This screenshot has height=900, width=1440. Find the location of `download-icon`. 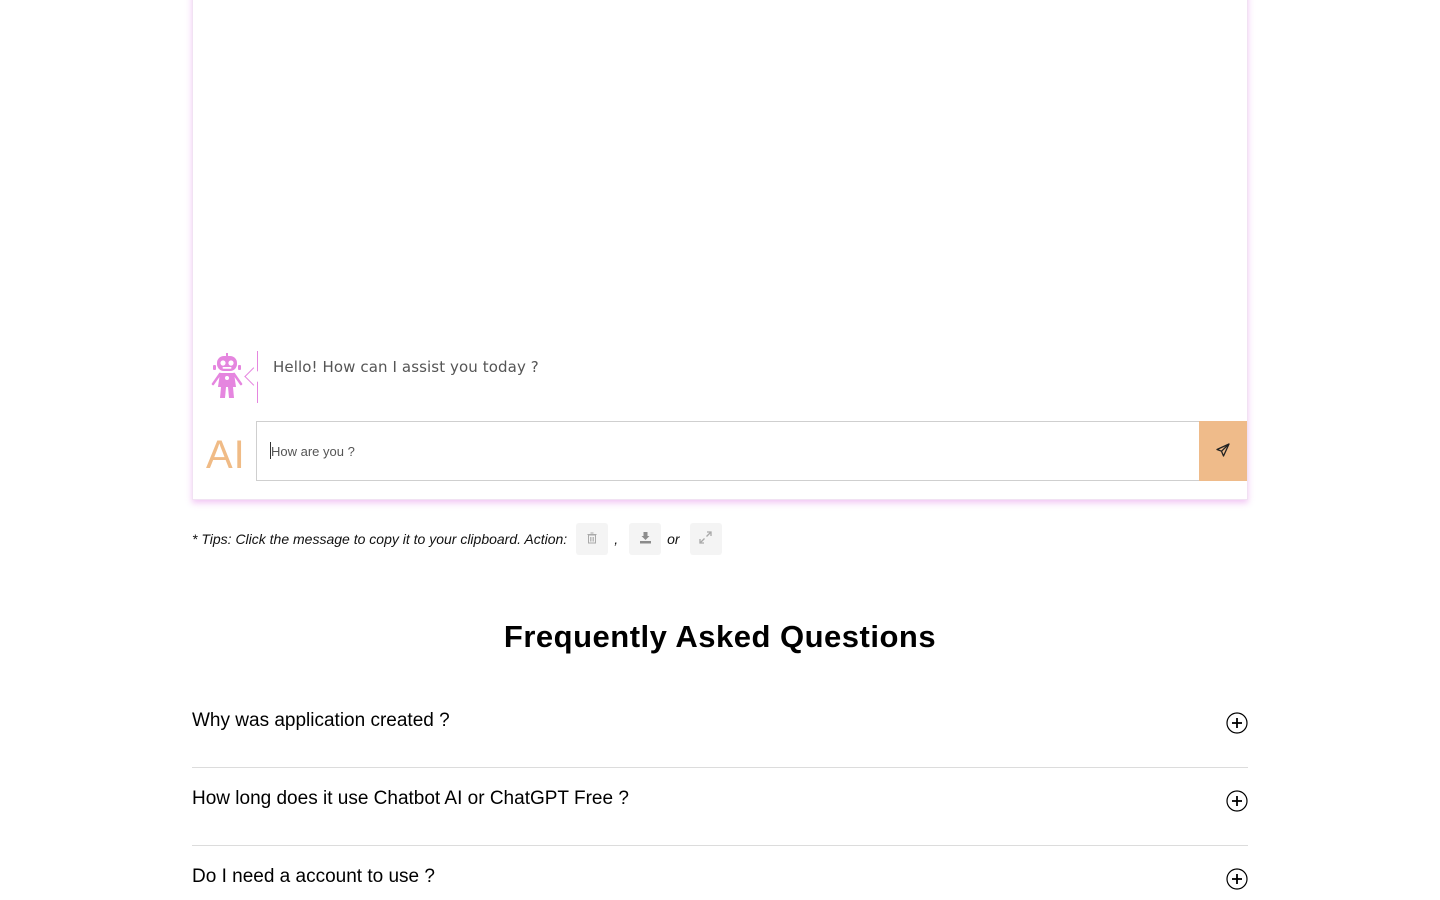

download-icon is located at coordinates (645, 539).